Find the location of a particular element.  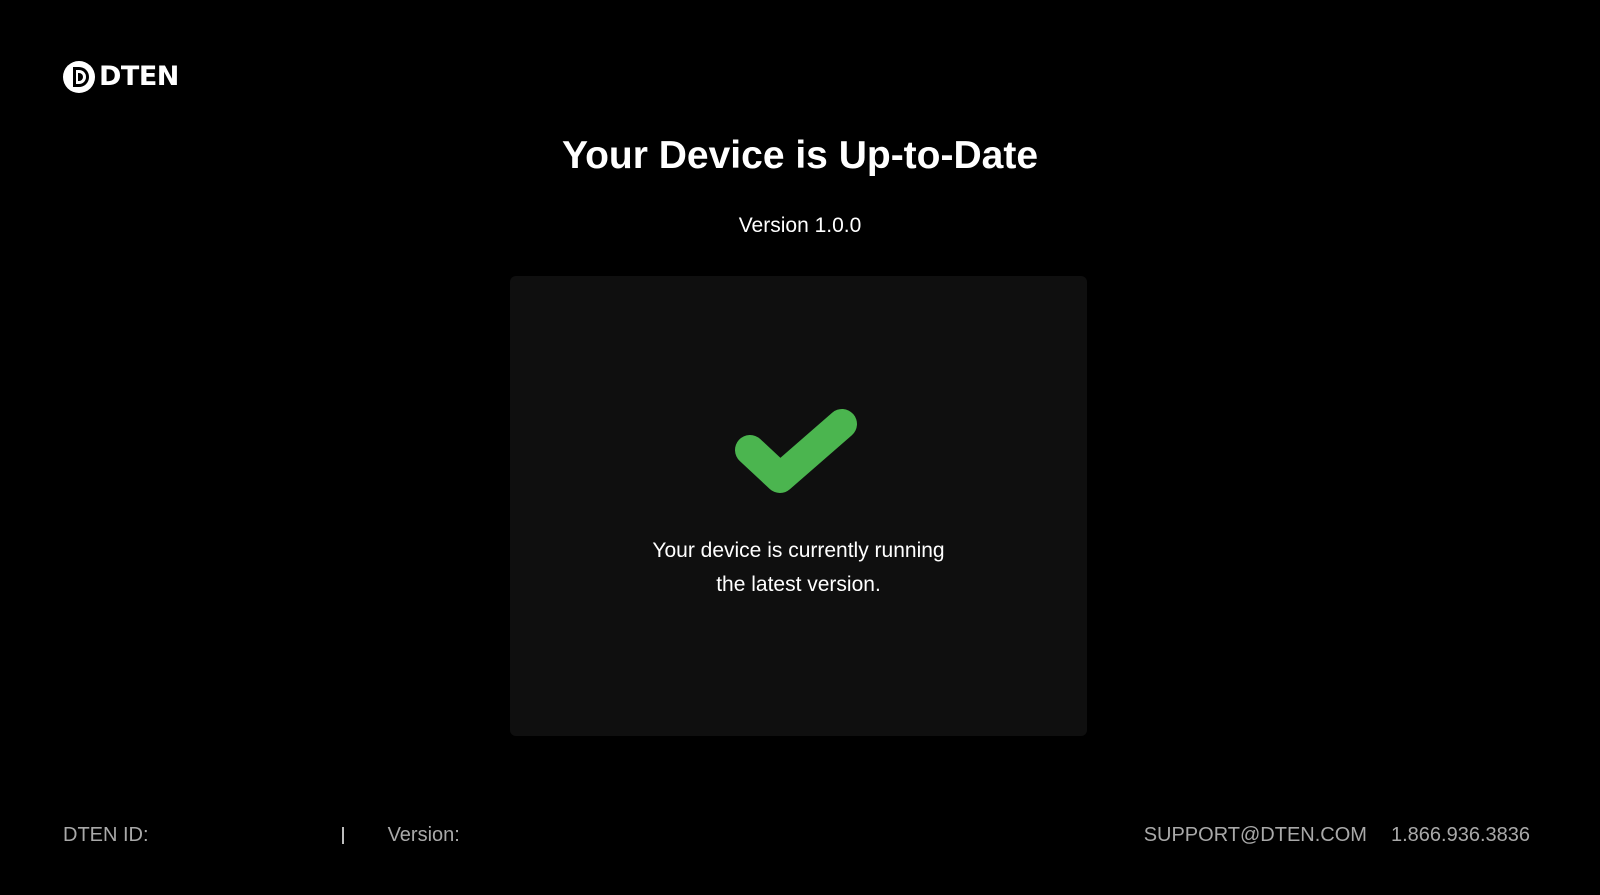

dten-id-label: DTEN ID: is located at coordinates (106, 834).